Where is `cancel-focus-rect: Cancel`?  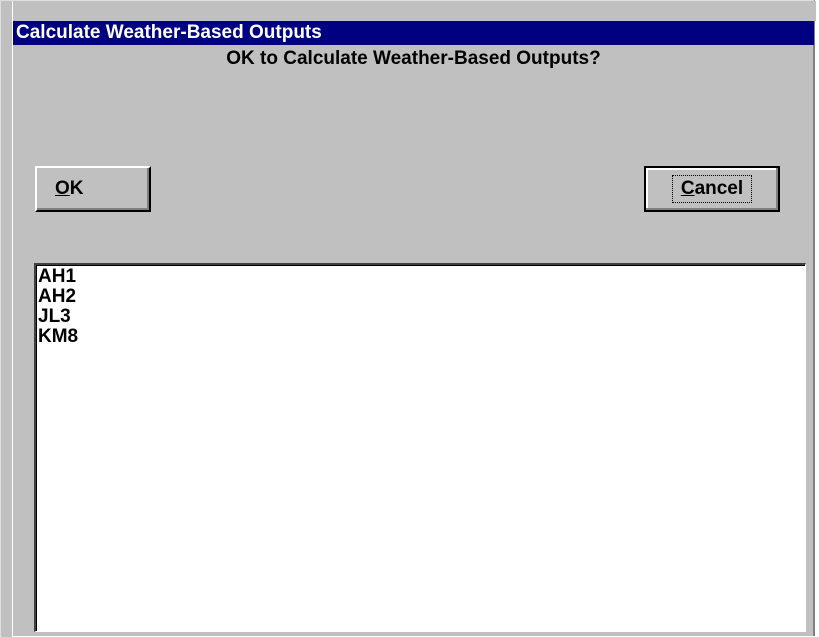 cancel-focus-rect: Cancel is located at coordinates (712, 189).